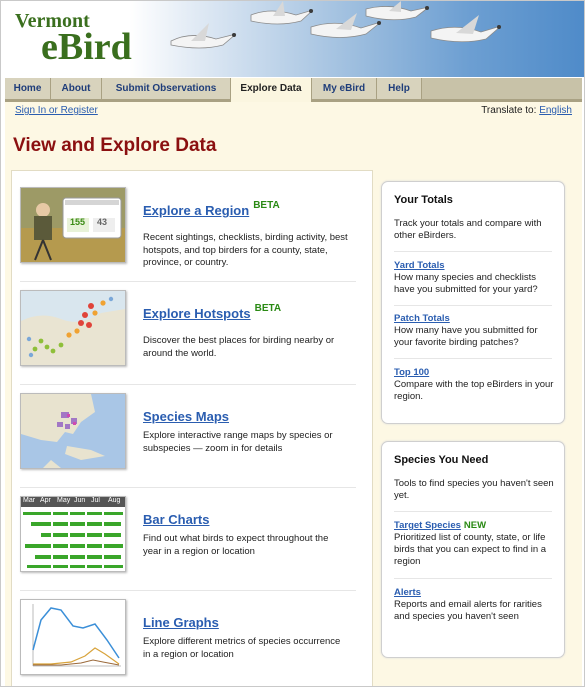 This screenshot has height=687, width=585. I want to click on nav-help: Help, so click(399, 88).